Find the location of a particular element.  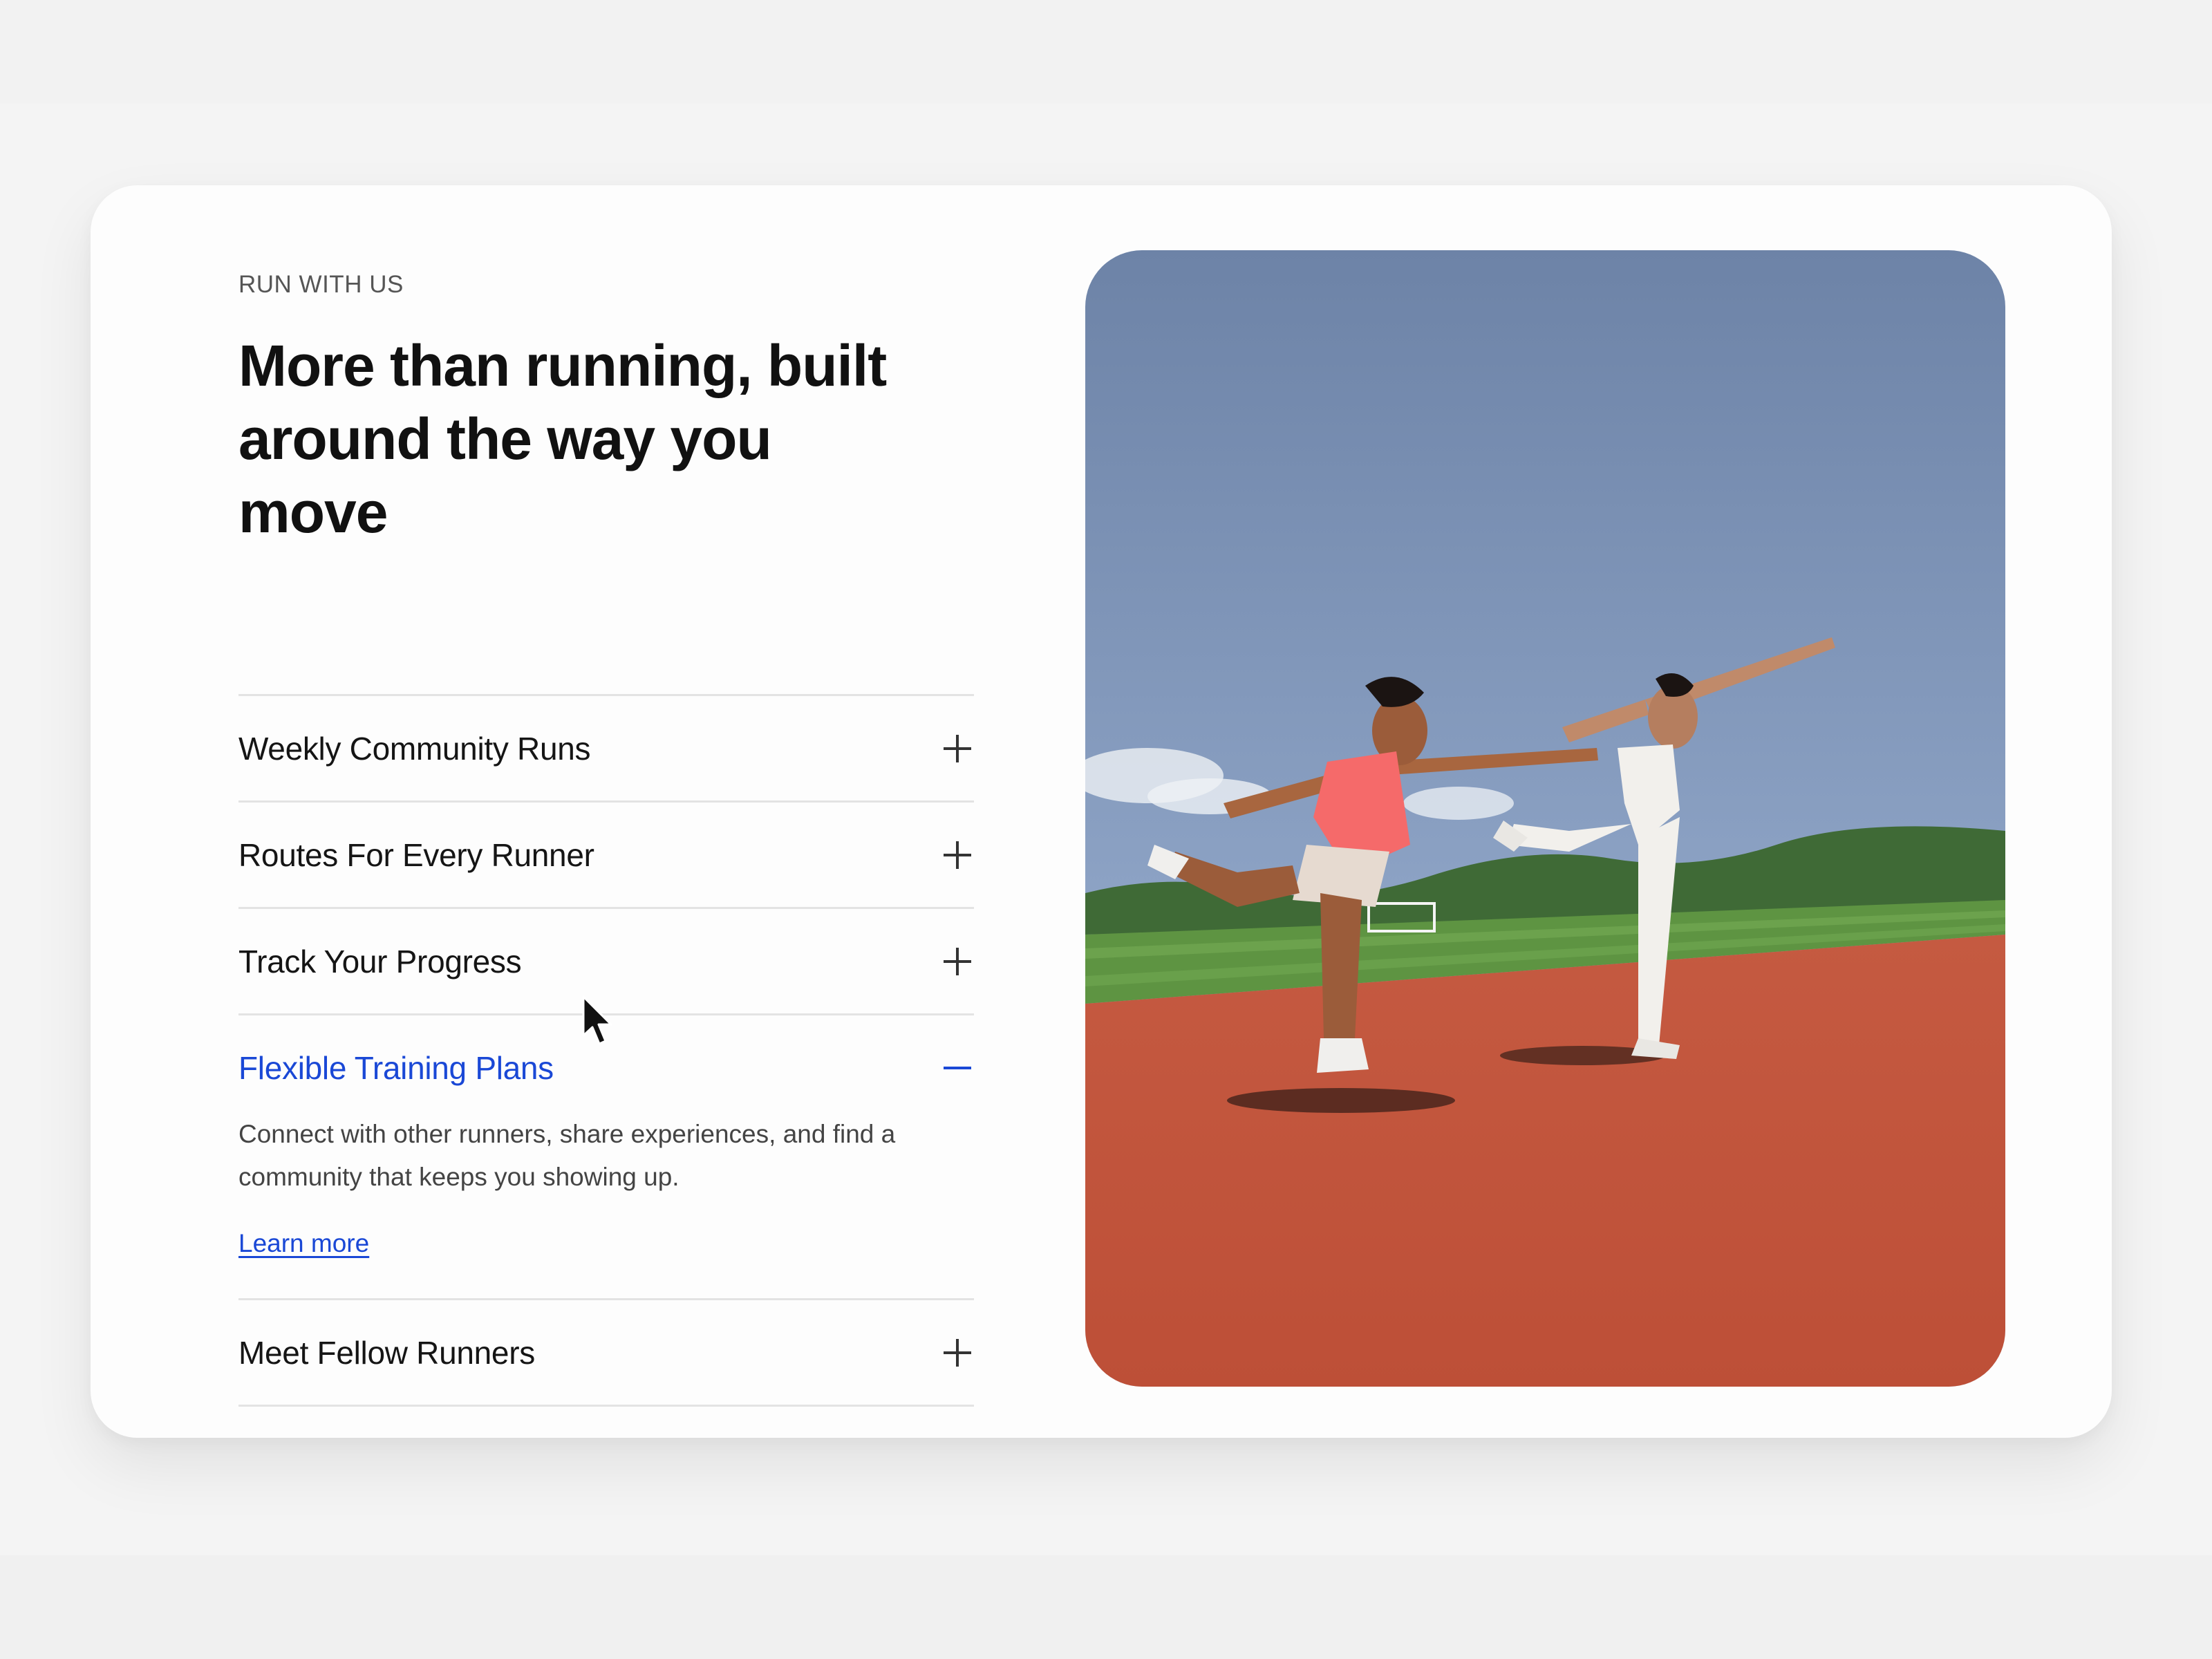

page-bottom-band is located at coordinates (1106, 1607).